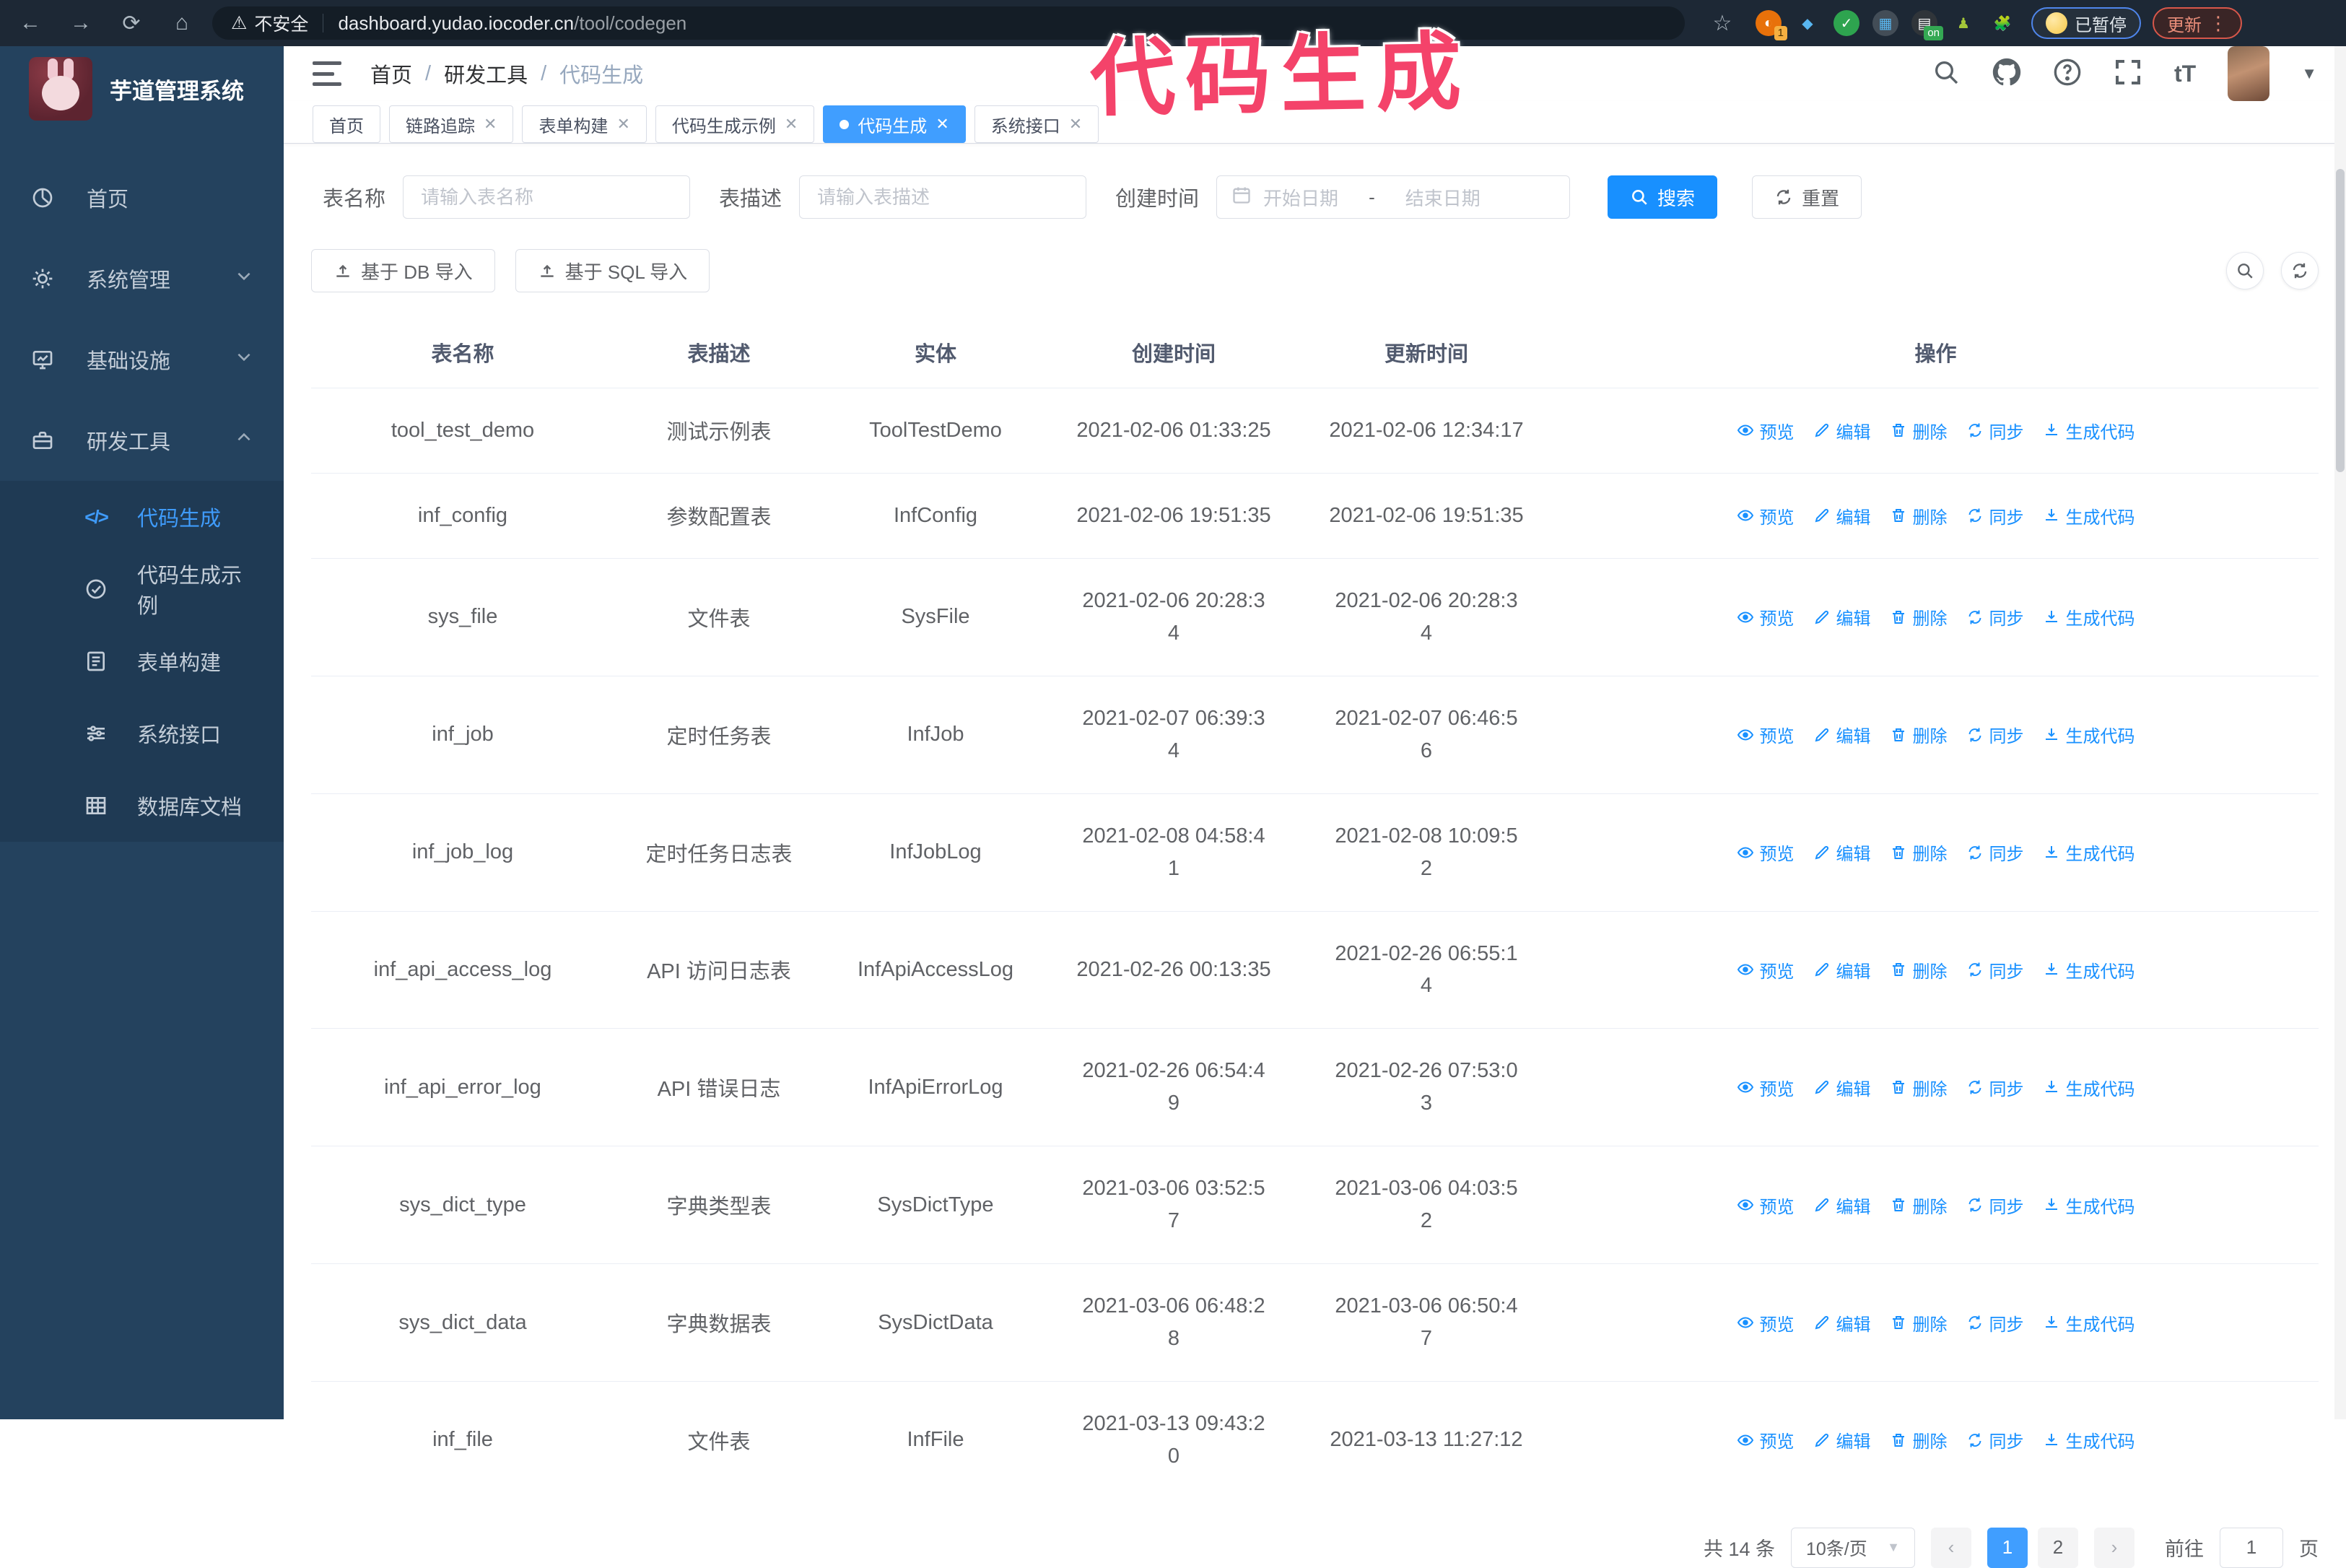 The width and height of the screenshot is (2346, 1568). I want to click on browser-update-button: 更新 ⋮, so click(2197, 23).